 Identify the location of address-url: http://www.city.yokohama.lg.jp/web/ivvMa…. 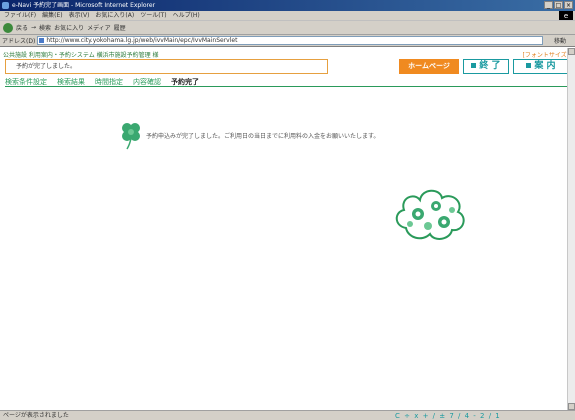
(142, 40).